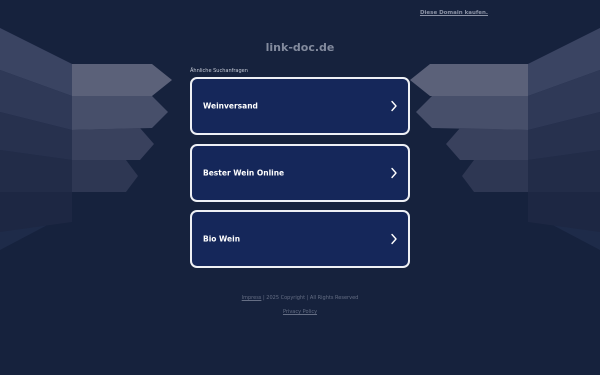  I want to click on related-search-link-weinversand: Weinversand, so click(300, 106).